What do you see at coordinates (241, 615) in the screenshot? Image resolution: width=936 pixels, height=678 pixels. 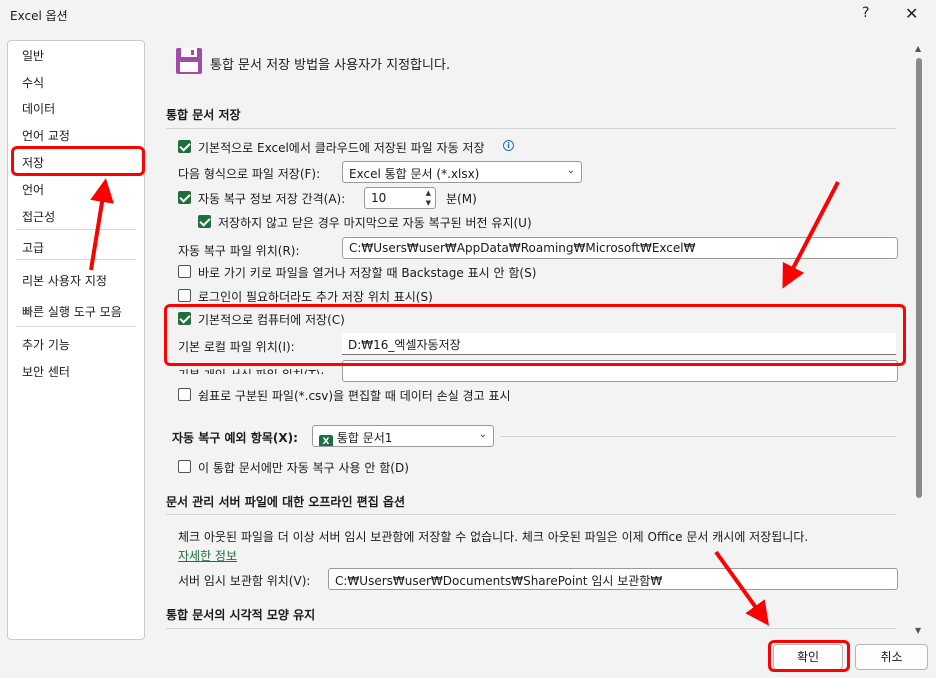 I see `section-heading-visual: 통합 문서의 시각적 모양 유지` at bounding box center [241, 615].